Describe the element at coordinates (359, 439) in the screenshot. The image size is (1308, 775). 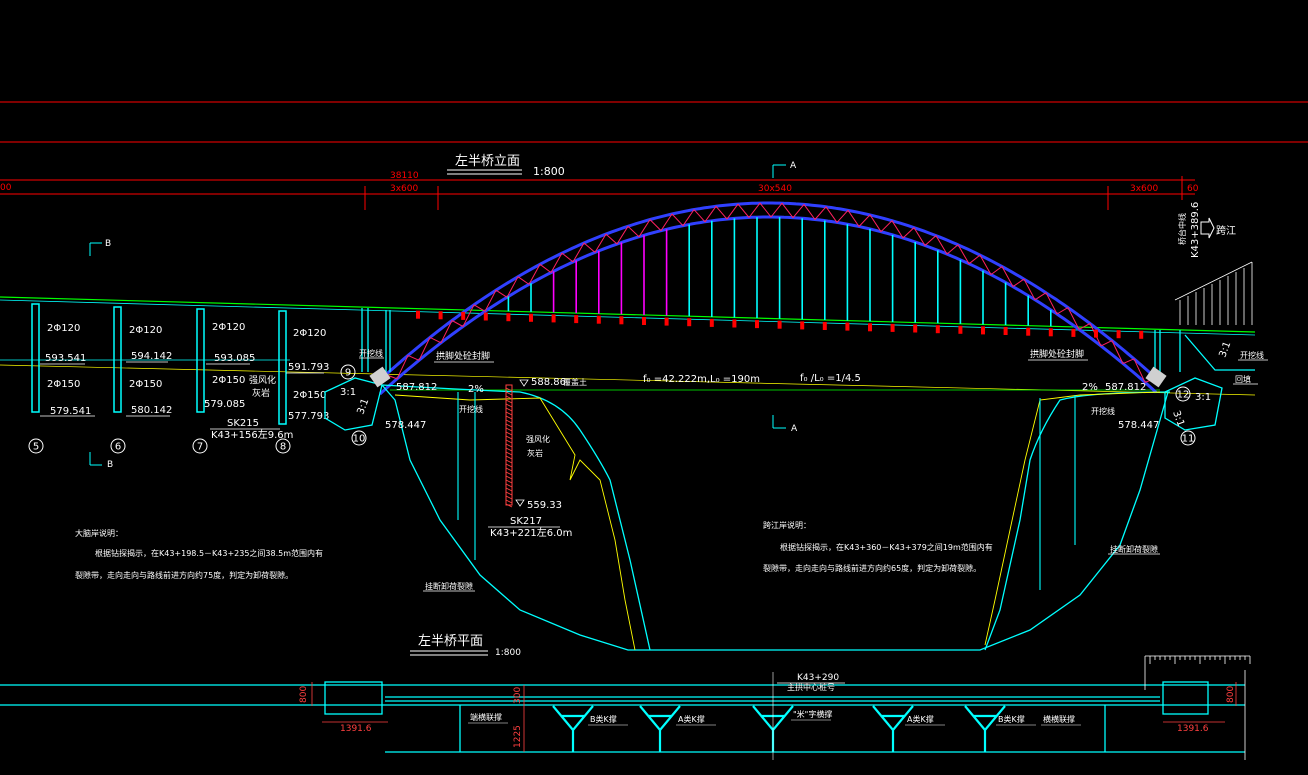
I see `pier-number-text: 10` at that location.